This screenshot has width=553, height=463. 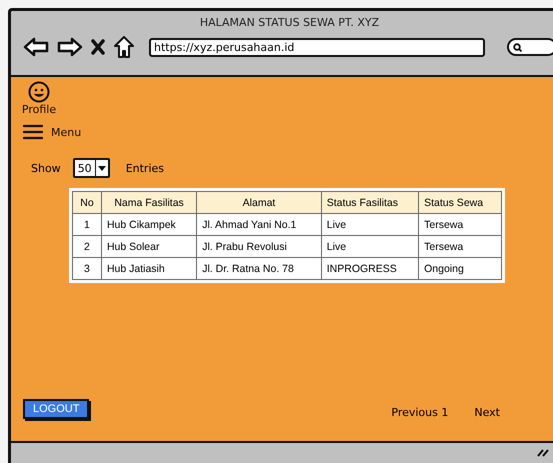 What do you see at coordinates (460, 269) in the screenshot?
I see `table-cell: Ongoing` at bounding box center [460, 269].